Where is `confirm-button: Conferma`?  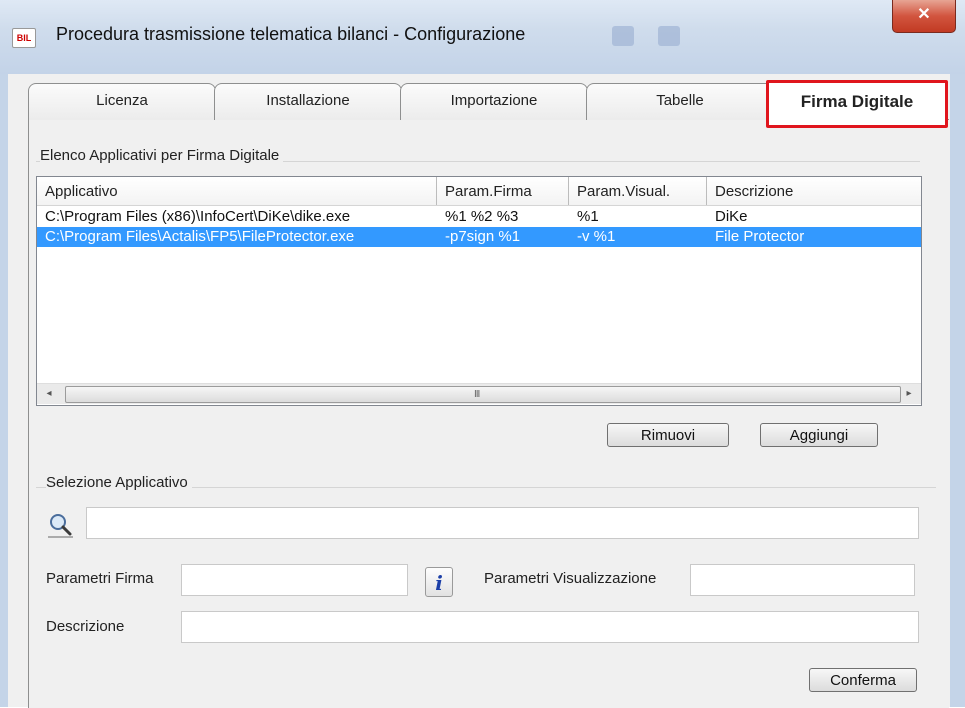
confirm-button: Conferma is located at coordinates (863, 680).